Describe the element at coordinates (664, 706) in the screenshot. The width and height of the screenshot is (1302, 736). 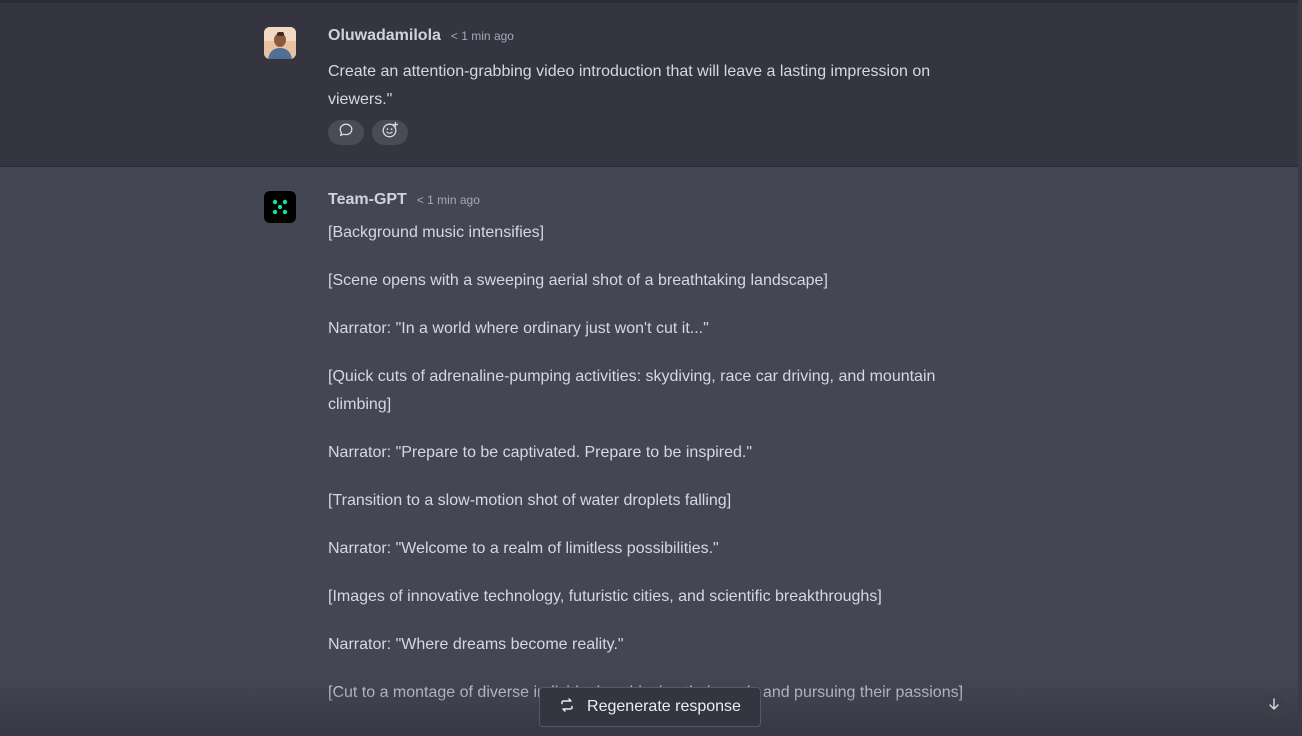
I see `regenerate-label: Regenerate response` at that location.